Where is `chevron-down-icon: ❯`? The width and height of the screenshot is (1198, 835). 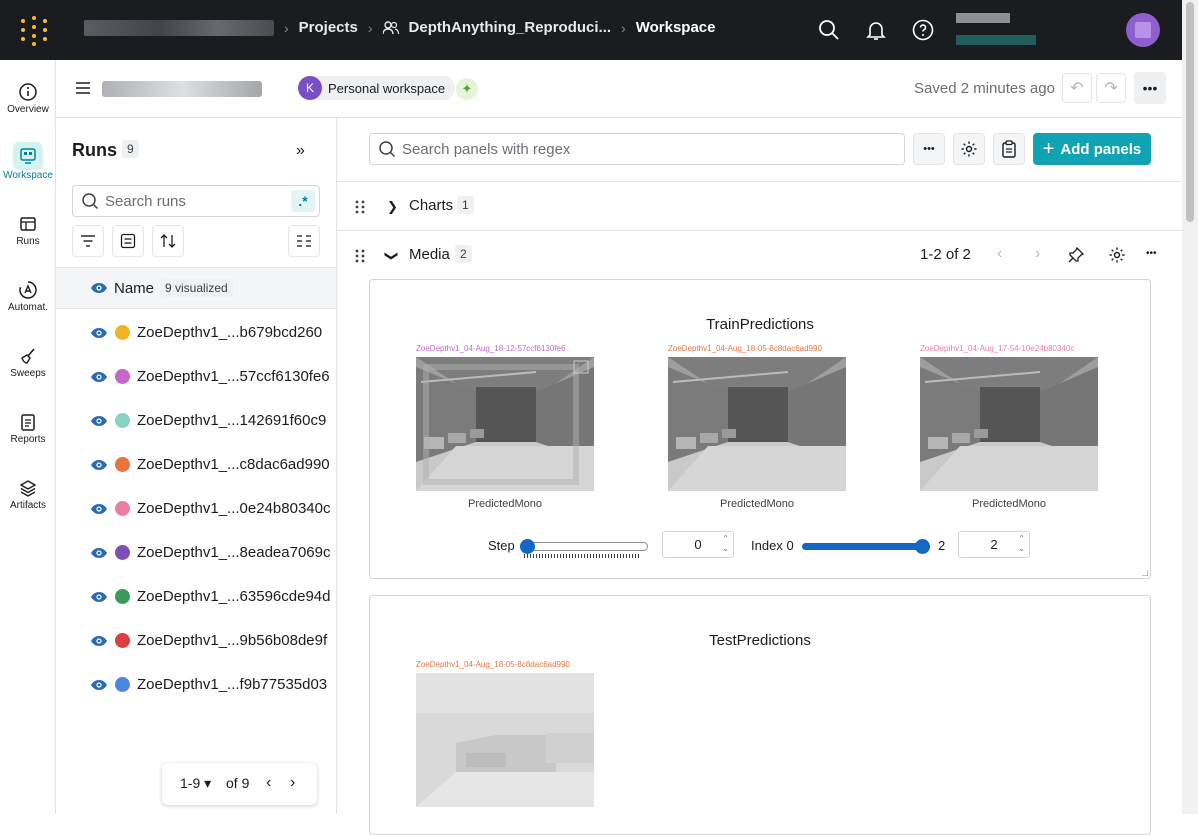
chevron-down-icon: ❯ is located at coordinates (391, 256).